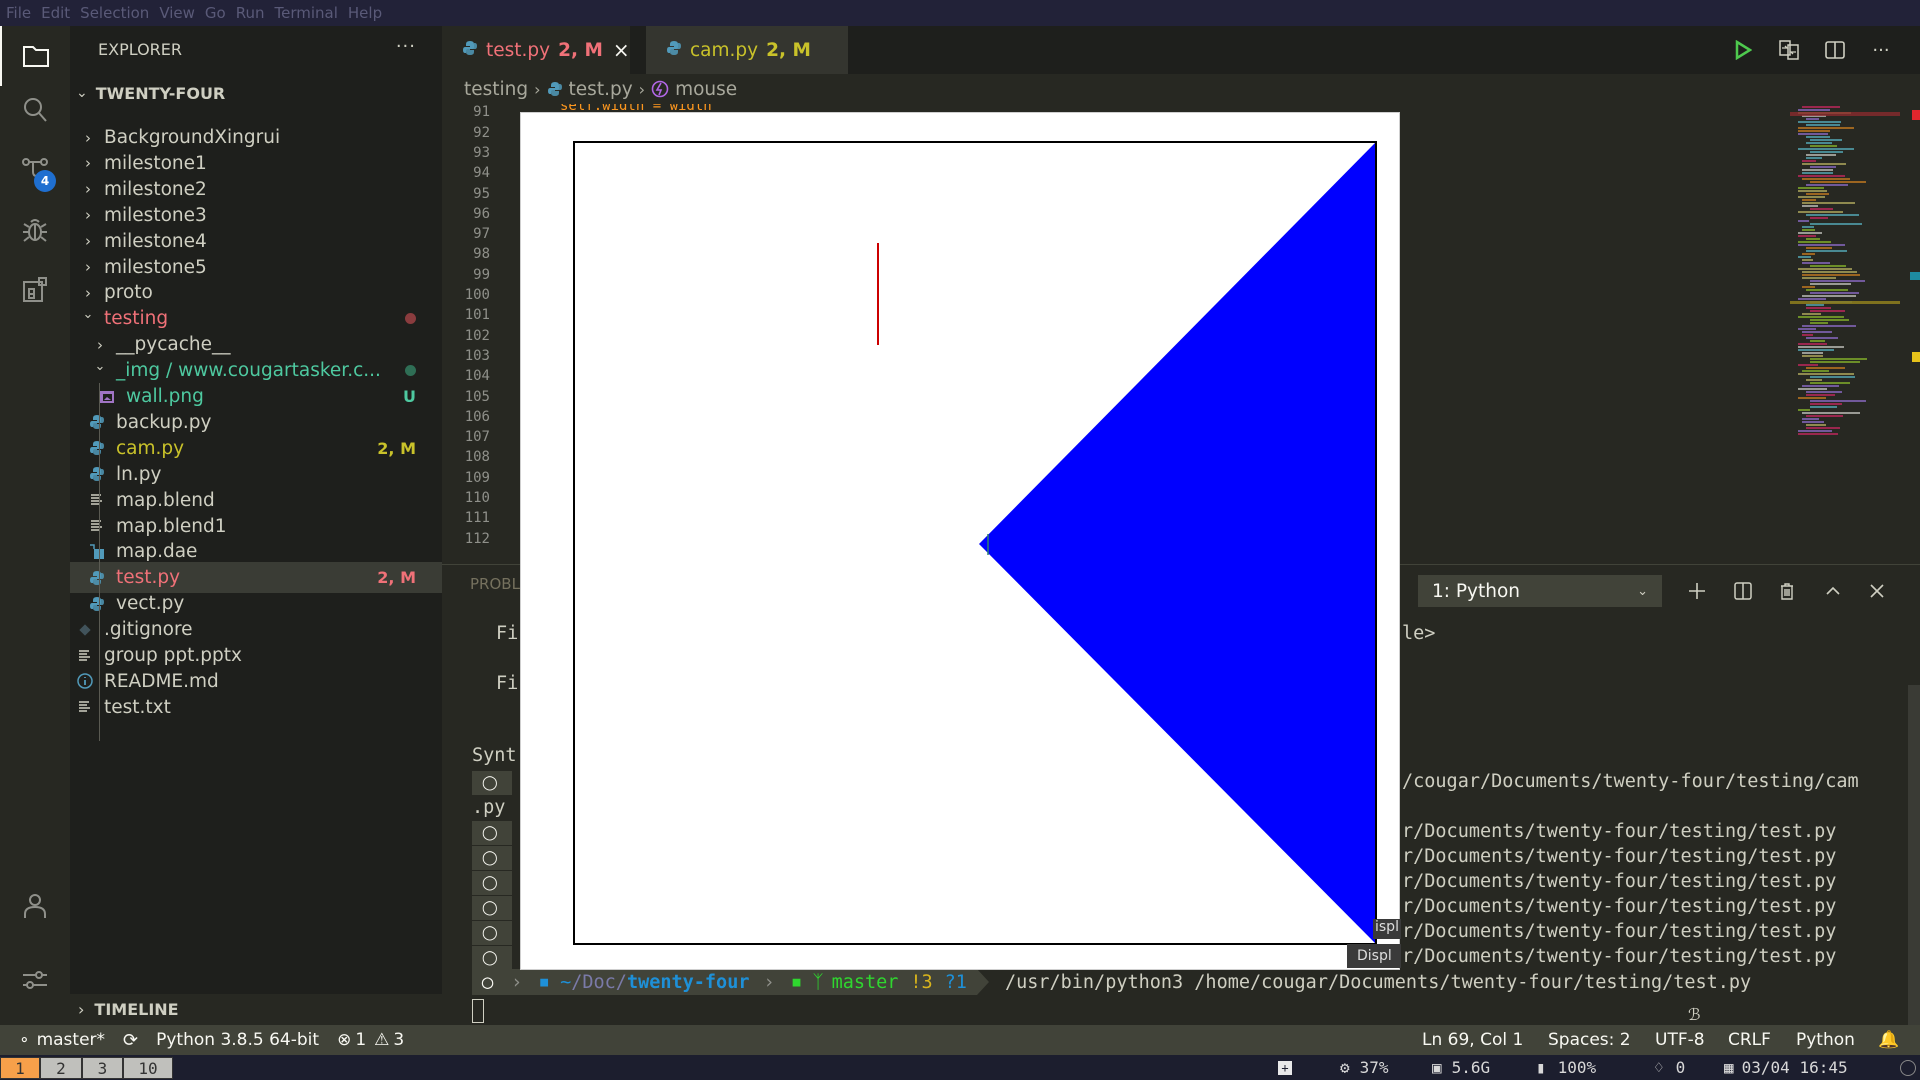 This screenshot has width=1920, height=1080. What do you see at coordinates (148, 578) in the screenshot?
I see `tree-item-label: test.py` at bounding box center [148, 578].